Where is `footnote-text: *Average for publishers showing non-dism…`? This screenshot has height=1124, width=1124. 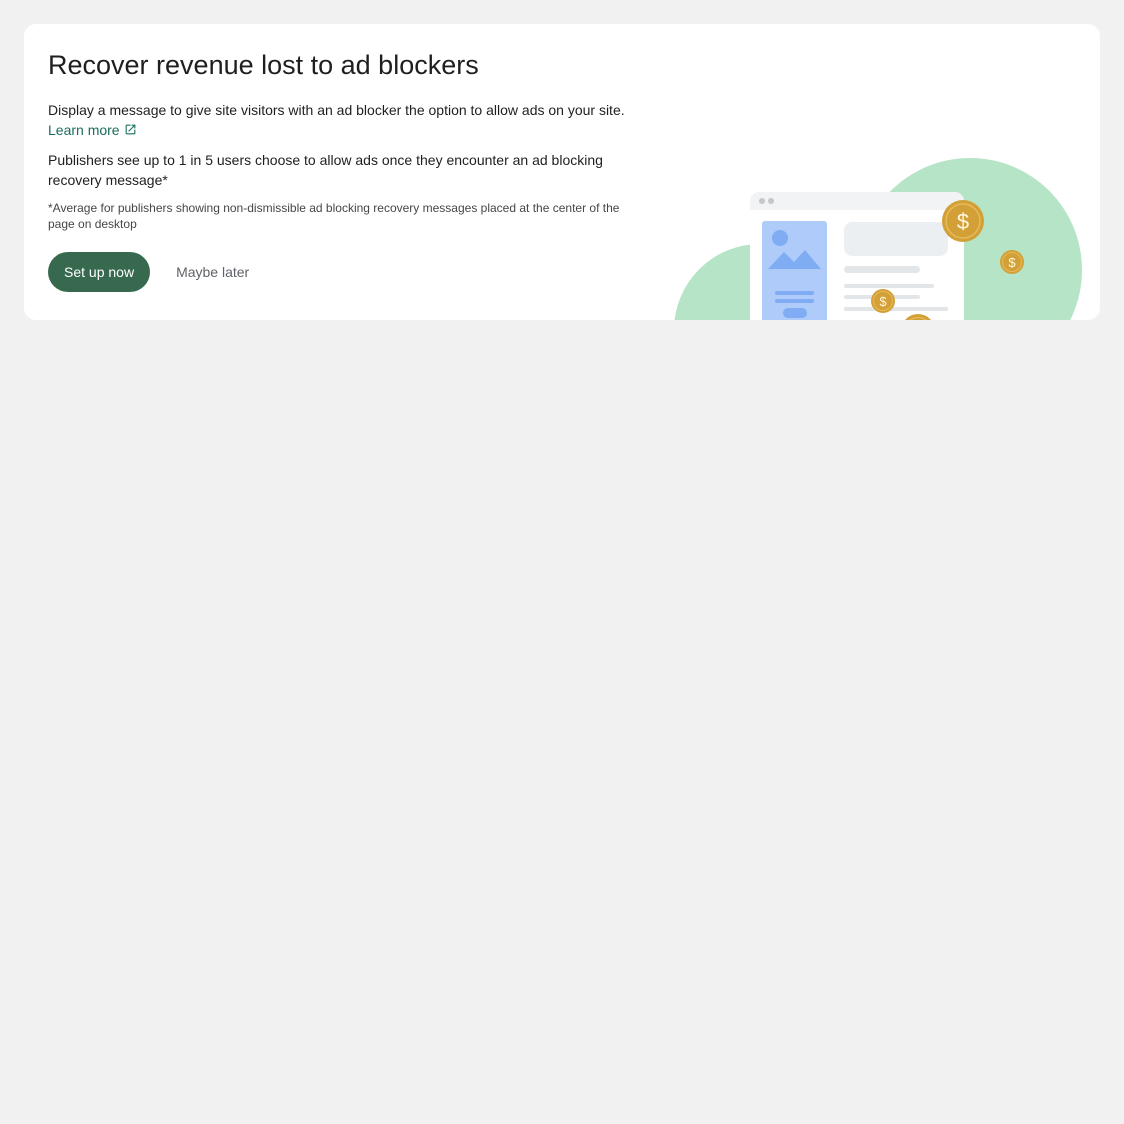
footnote-text: *Average for publishers showing non-dism… is located at coordinates (334, 216).